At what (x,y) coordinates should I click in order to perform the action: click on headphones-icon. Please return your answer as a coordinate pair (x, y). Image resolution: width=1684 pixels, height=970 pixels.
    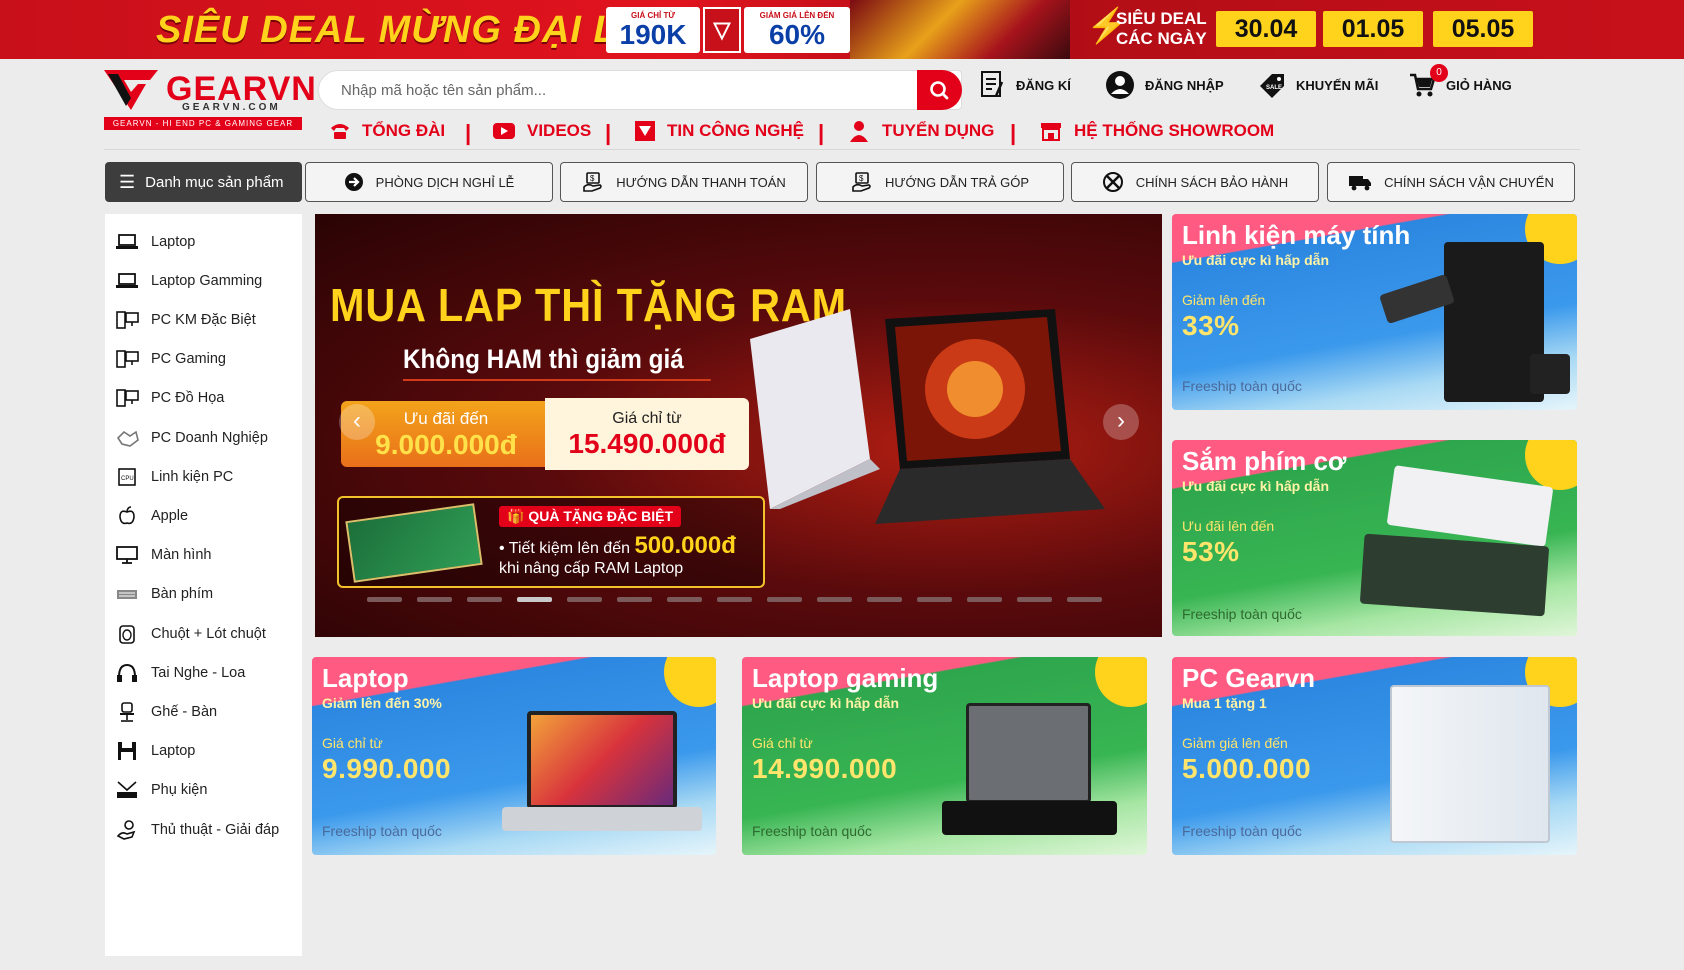
    Looking at the image, I should click on (127, 672).